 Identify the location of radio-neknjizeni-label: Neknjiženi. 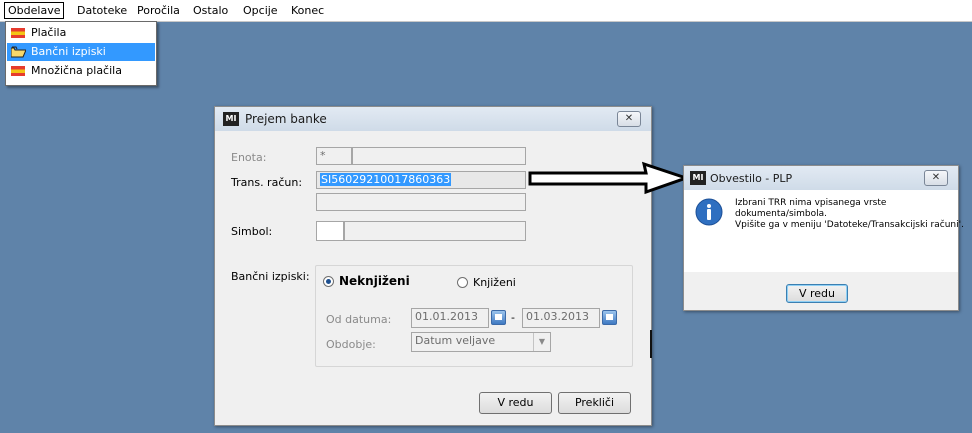
(374, 281).